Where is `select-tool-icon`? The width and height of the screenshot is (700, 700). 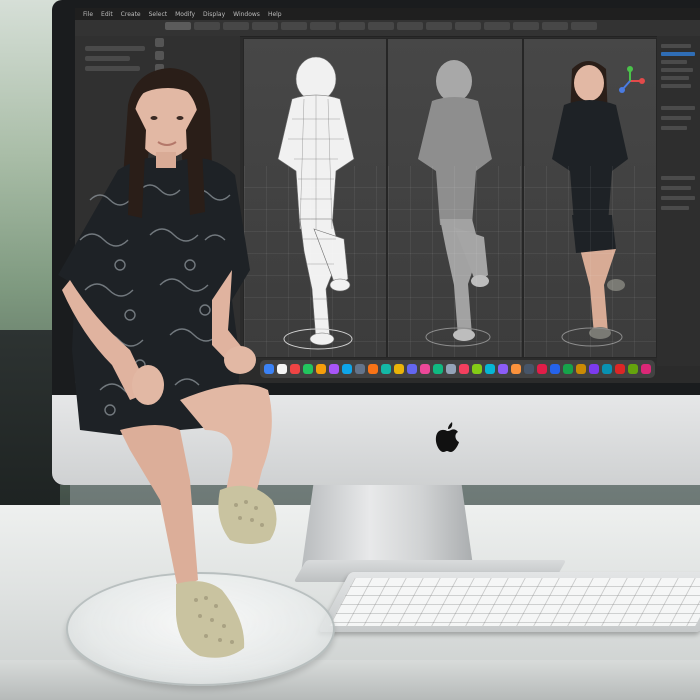
select-tool-icon is located at coordinates (159, 42).